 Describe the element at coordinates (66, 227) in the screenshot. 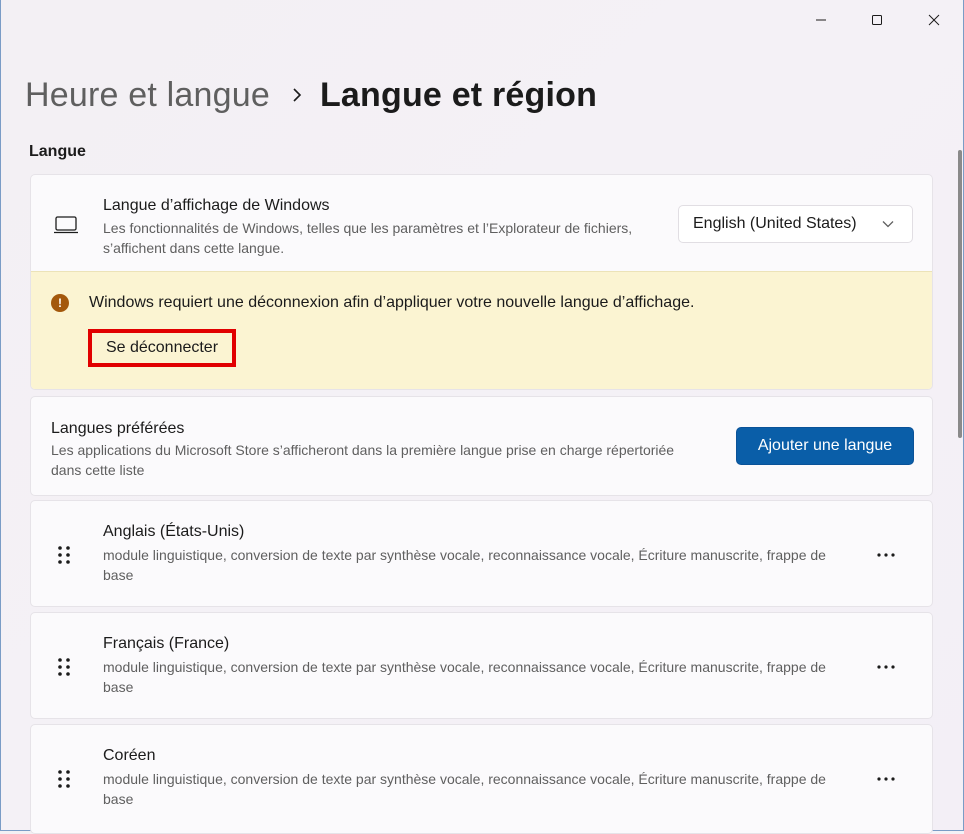

I see `monitor-icon` at that location.